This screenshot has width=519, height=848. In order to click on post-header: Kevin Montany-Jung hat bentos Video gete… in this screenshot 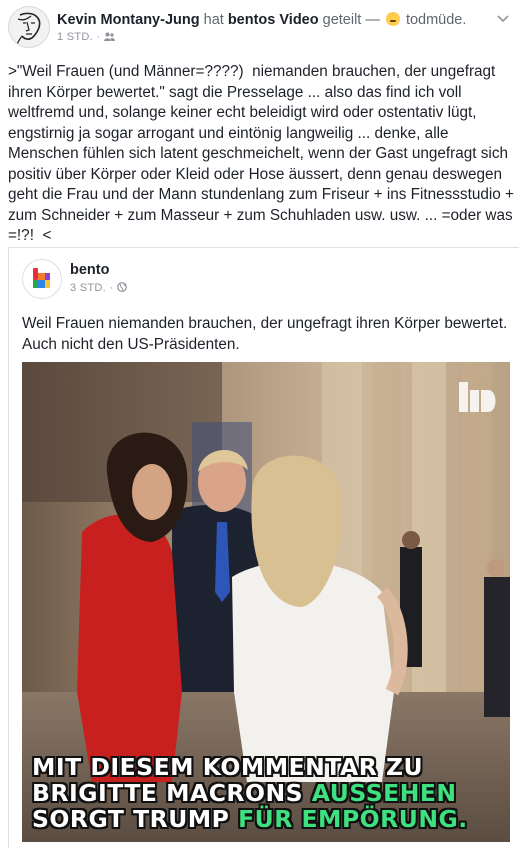, I will do `click(259, 28)`.